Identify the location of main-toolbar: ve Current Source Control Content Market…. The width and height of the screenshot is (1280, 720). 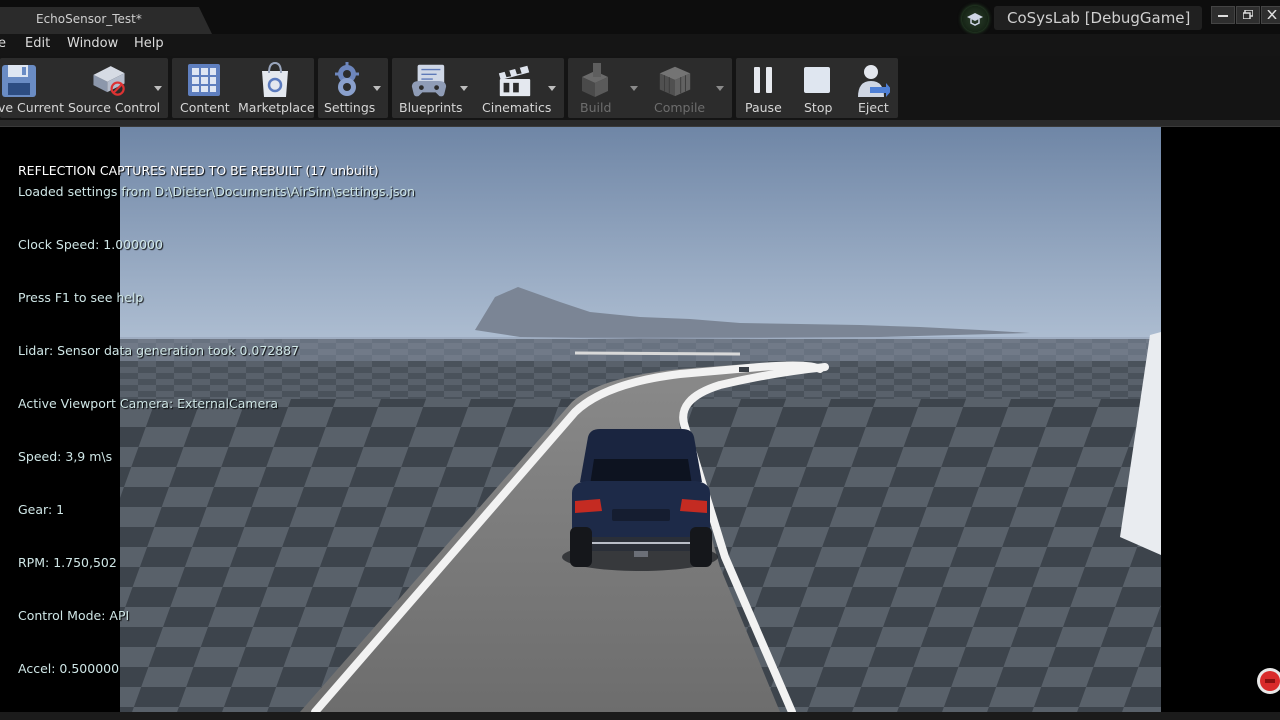
(640, 88).